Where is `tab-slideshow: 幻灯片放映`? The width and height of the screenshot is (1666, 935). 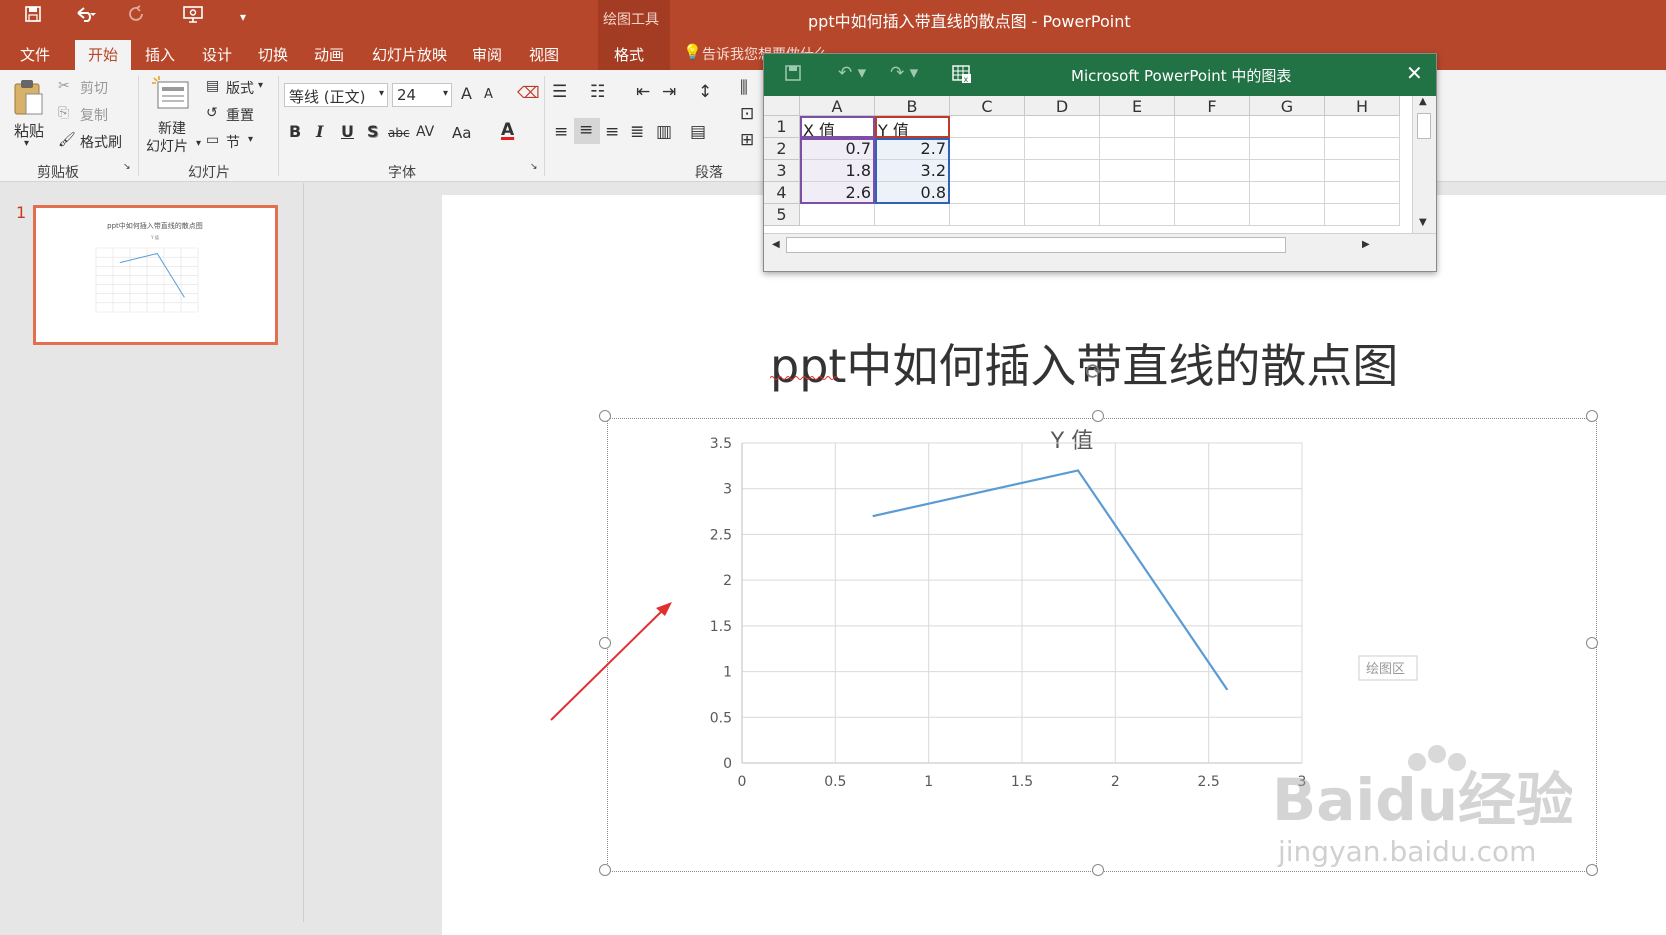 tab-slideshow: 幻灯片放映 is located at coordinates (409, 54).